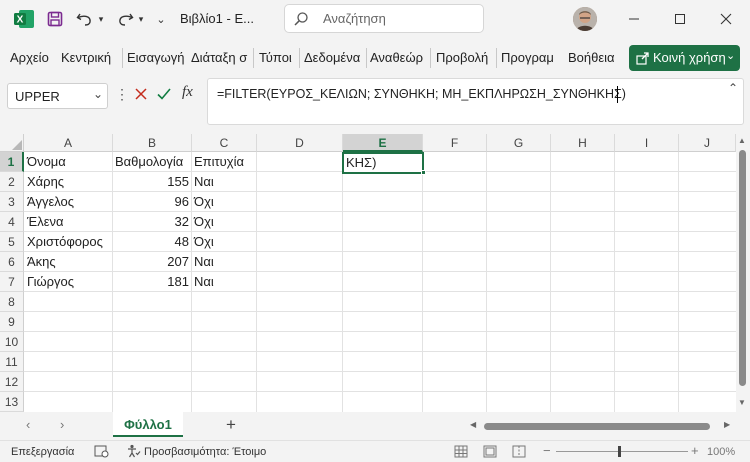 This screenshot has height=462, width=750. I want to click on tab-insert: Εισαγωγή, so click(155, 57).